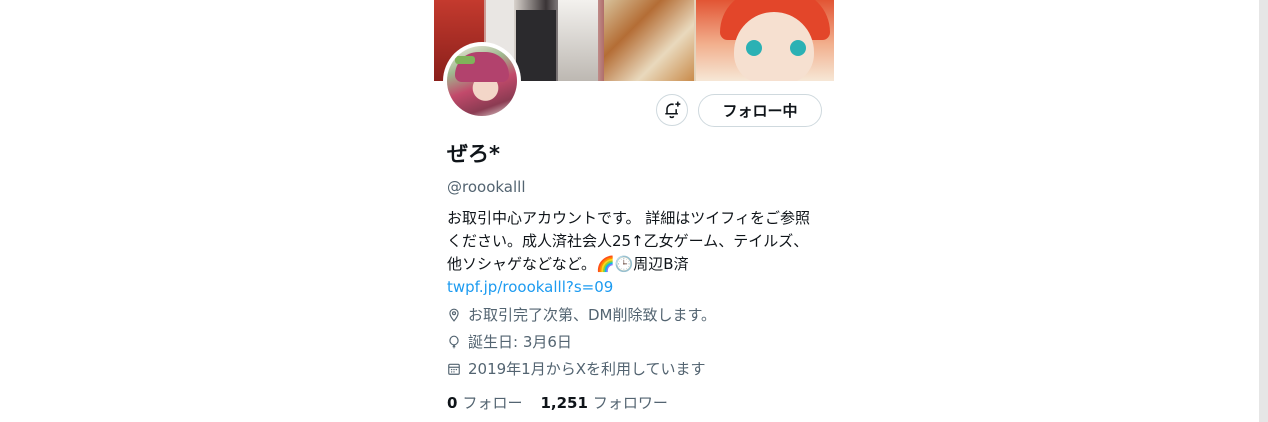  I want to click on display-name: ぜろ*, so click(473, 154).